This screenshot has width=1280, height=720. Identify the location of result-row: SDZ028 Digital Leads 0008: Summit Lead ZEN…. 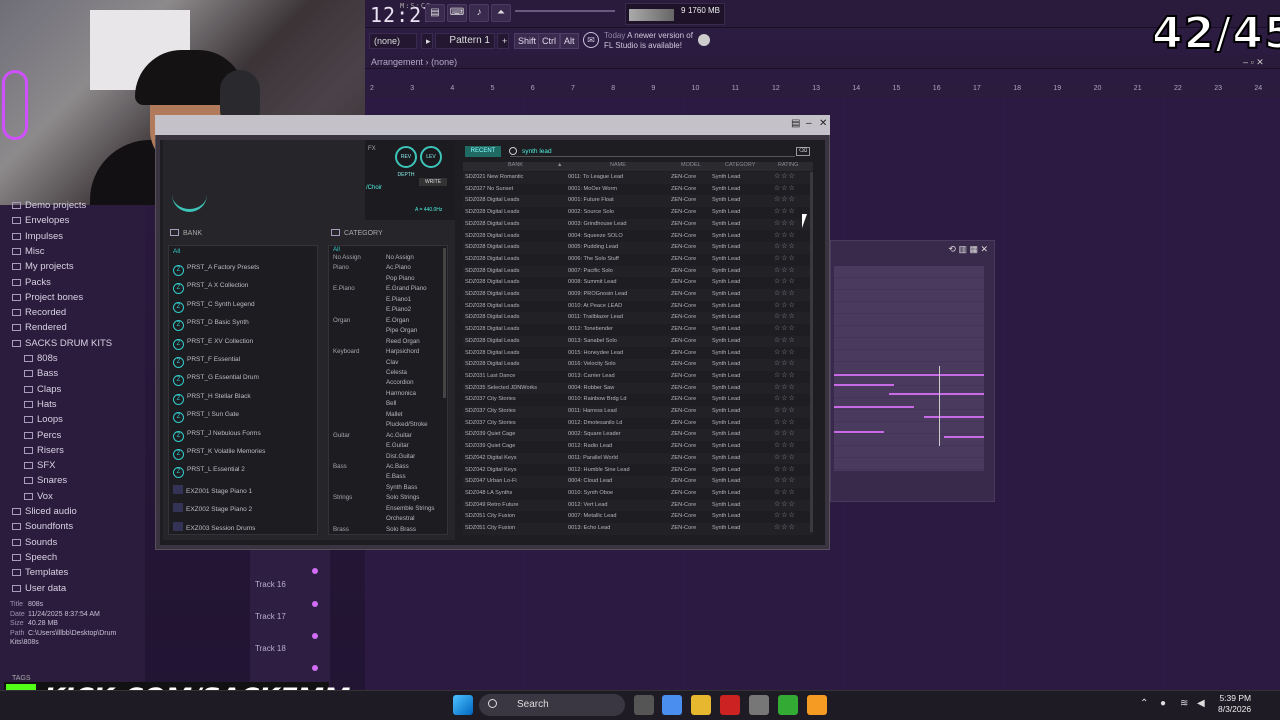
(638, 283).